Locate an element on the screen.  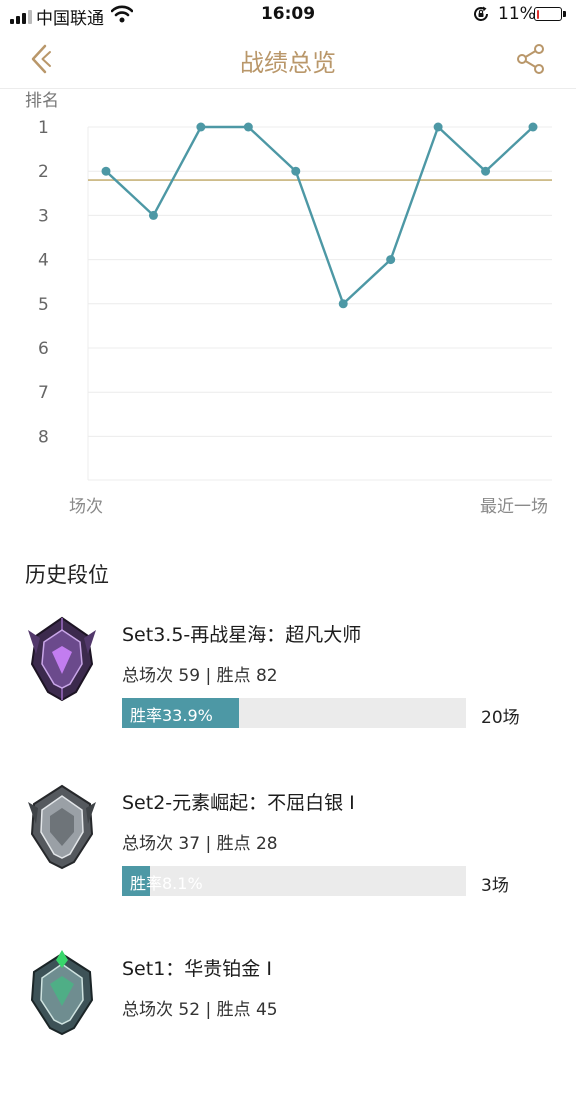
y-tick-label: 8 is located at coordinates (43, 437).